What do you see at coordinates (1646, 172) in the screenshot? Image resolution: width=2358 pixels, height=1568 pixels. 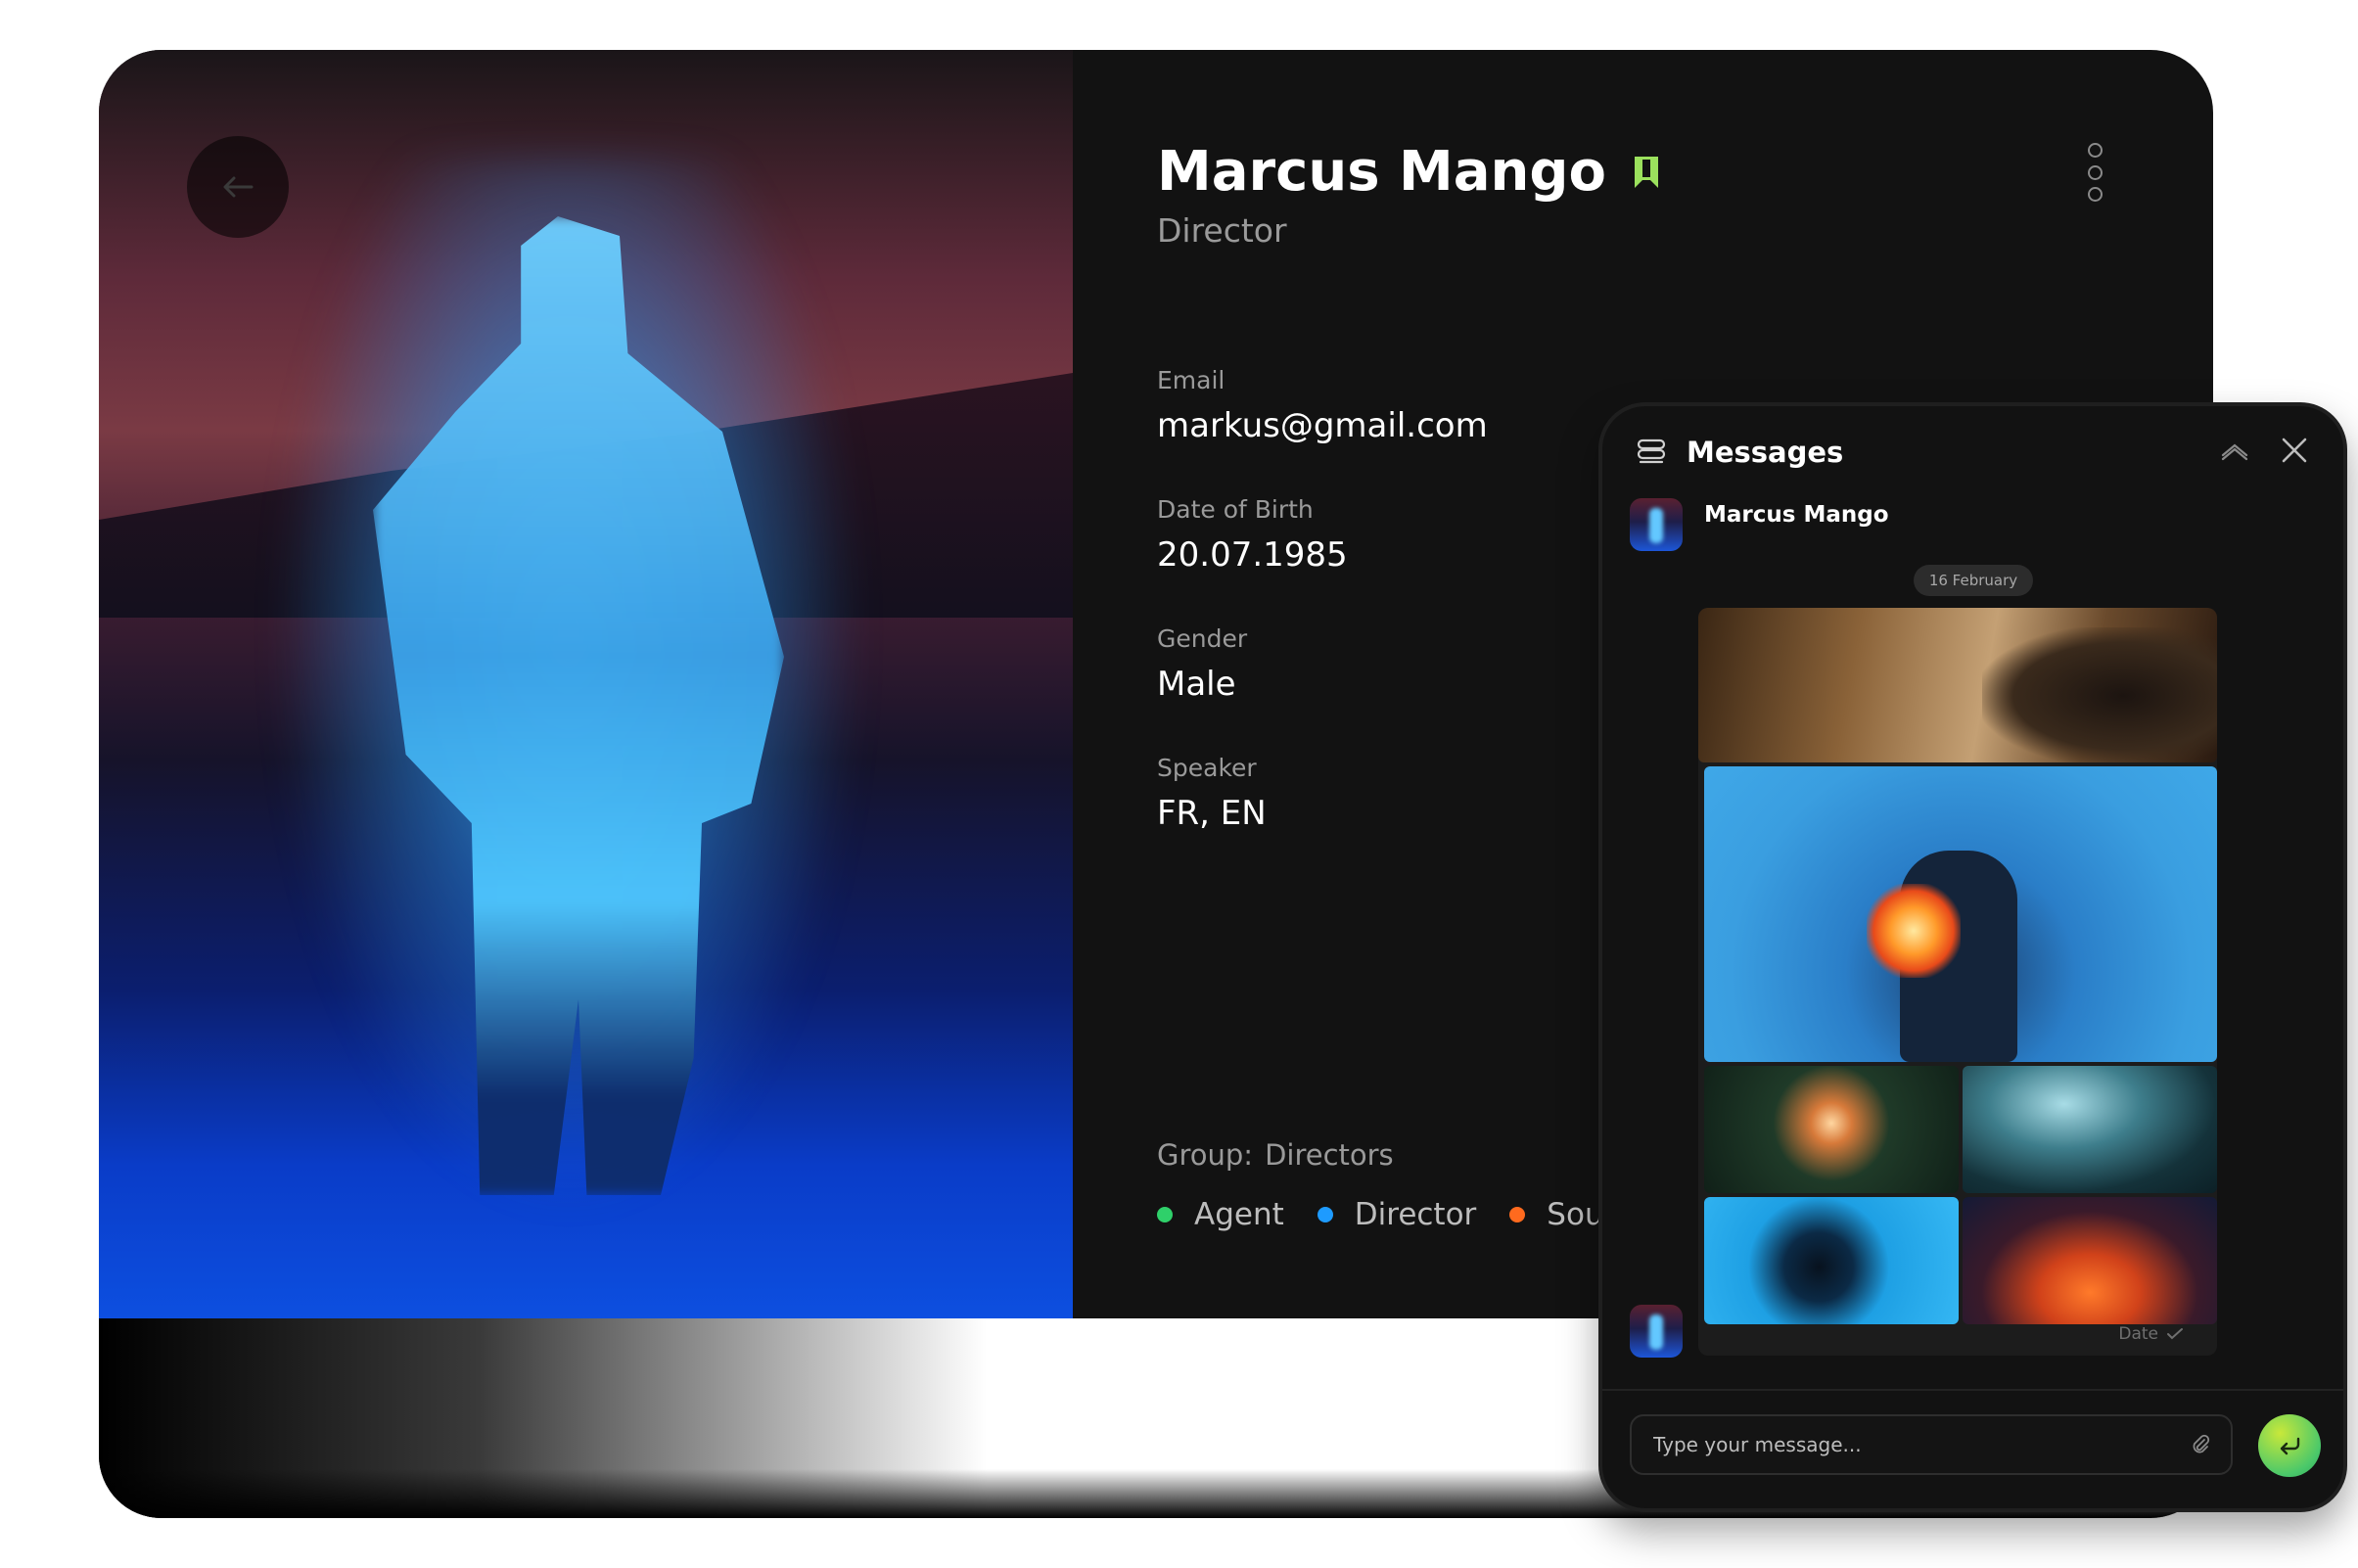 I see `bookmark-icon` at bounding box center [1646, 172].